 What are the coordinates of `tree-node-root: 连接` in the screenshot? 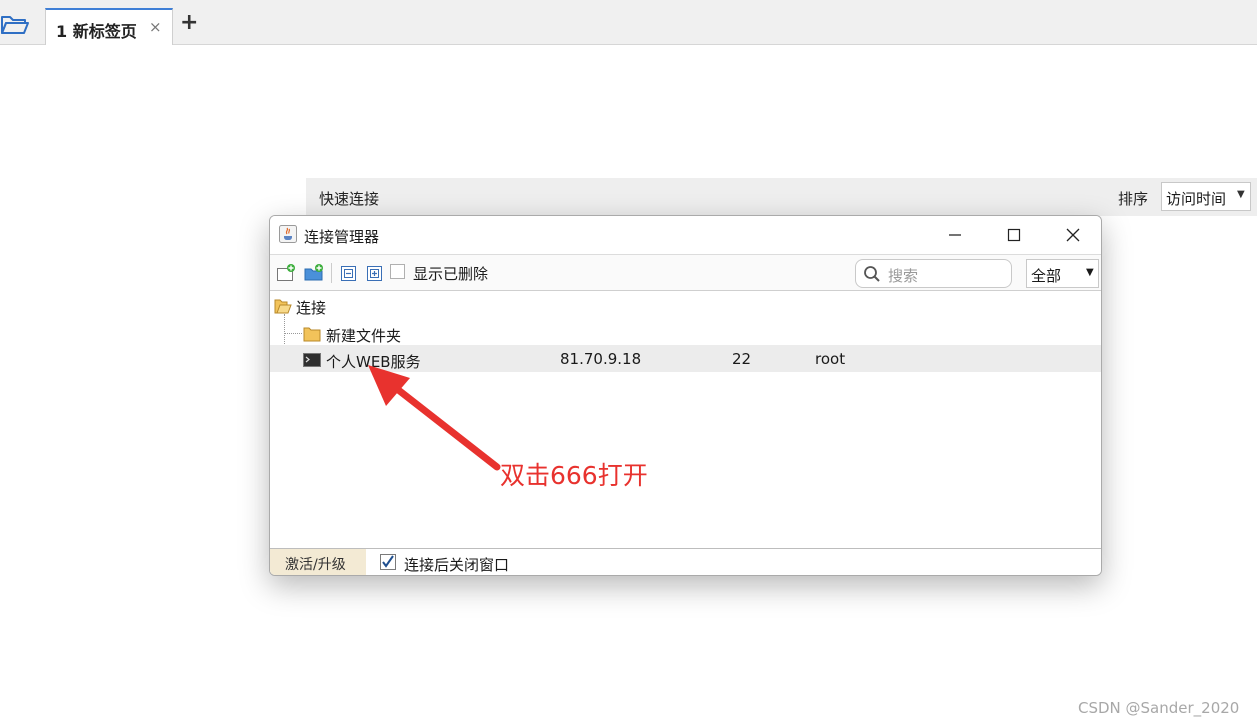 It's located at (374, 306).